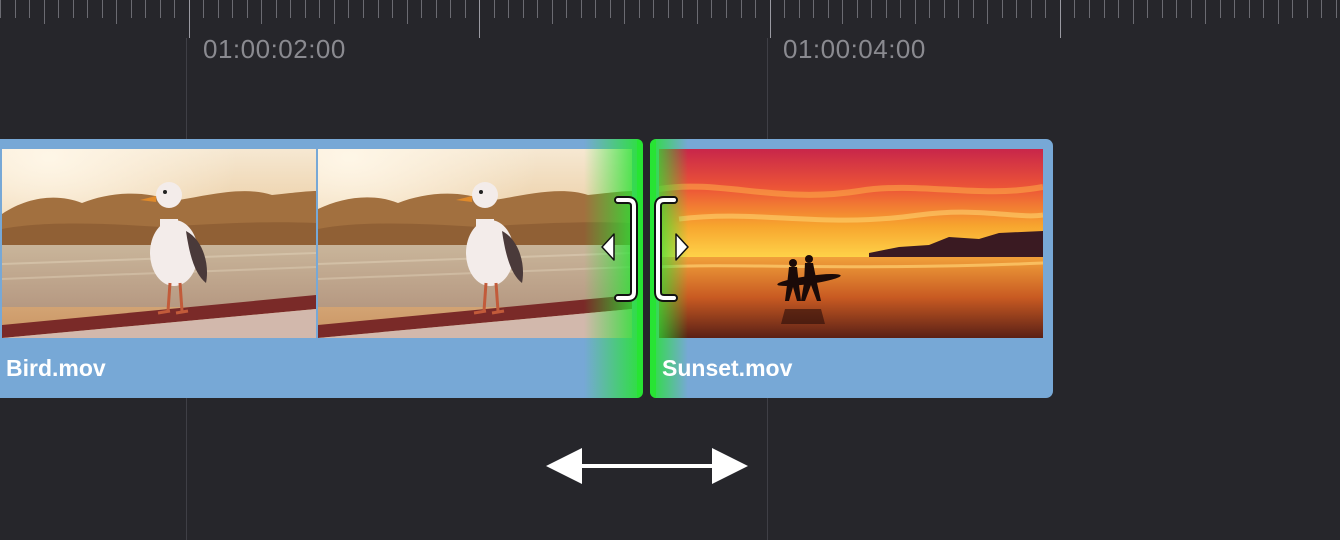 This screenshot has height=540, width=1340. What do you see at coordinates (670, 19) in the screenshot?
I see `timeline-ruler` at bounding box center [670, 19].